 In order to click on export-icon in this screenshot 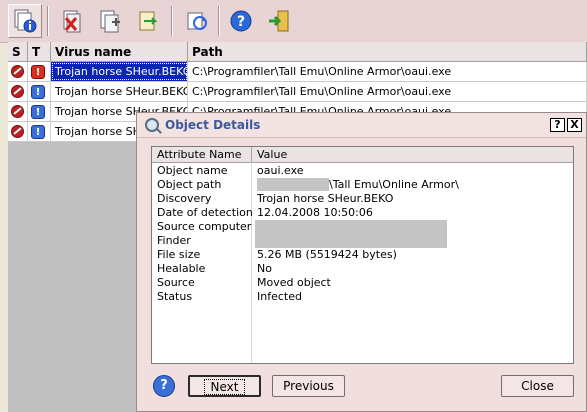, I will do `click(148, 21)`.